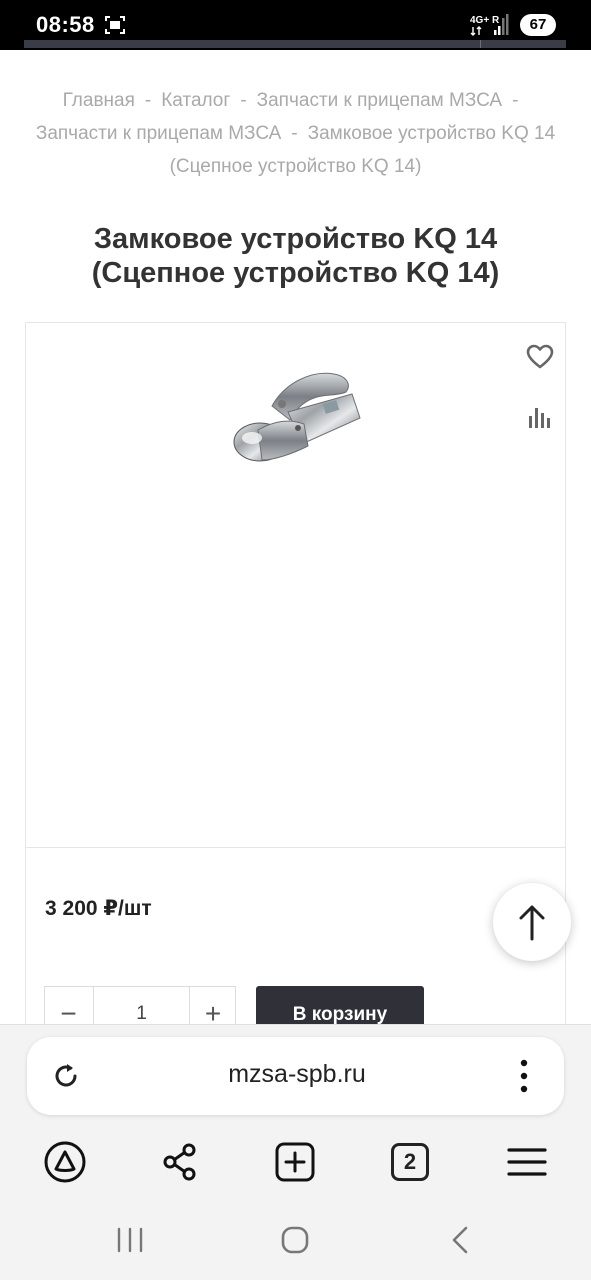  Describe the element at coordinates (479, 20) in the screenshot. I see `network-type-label: 4G+` at that location.